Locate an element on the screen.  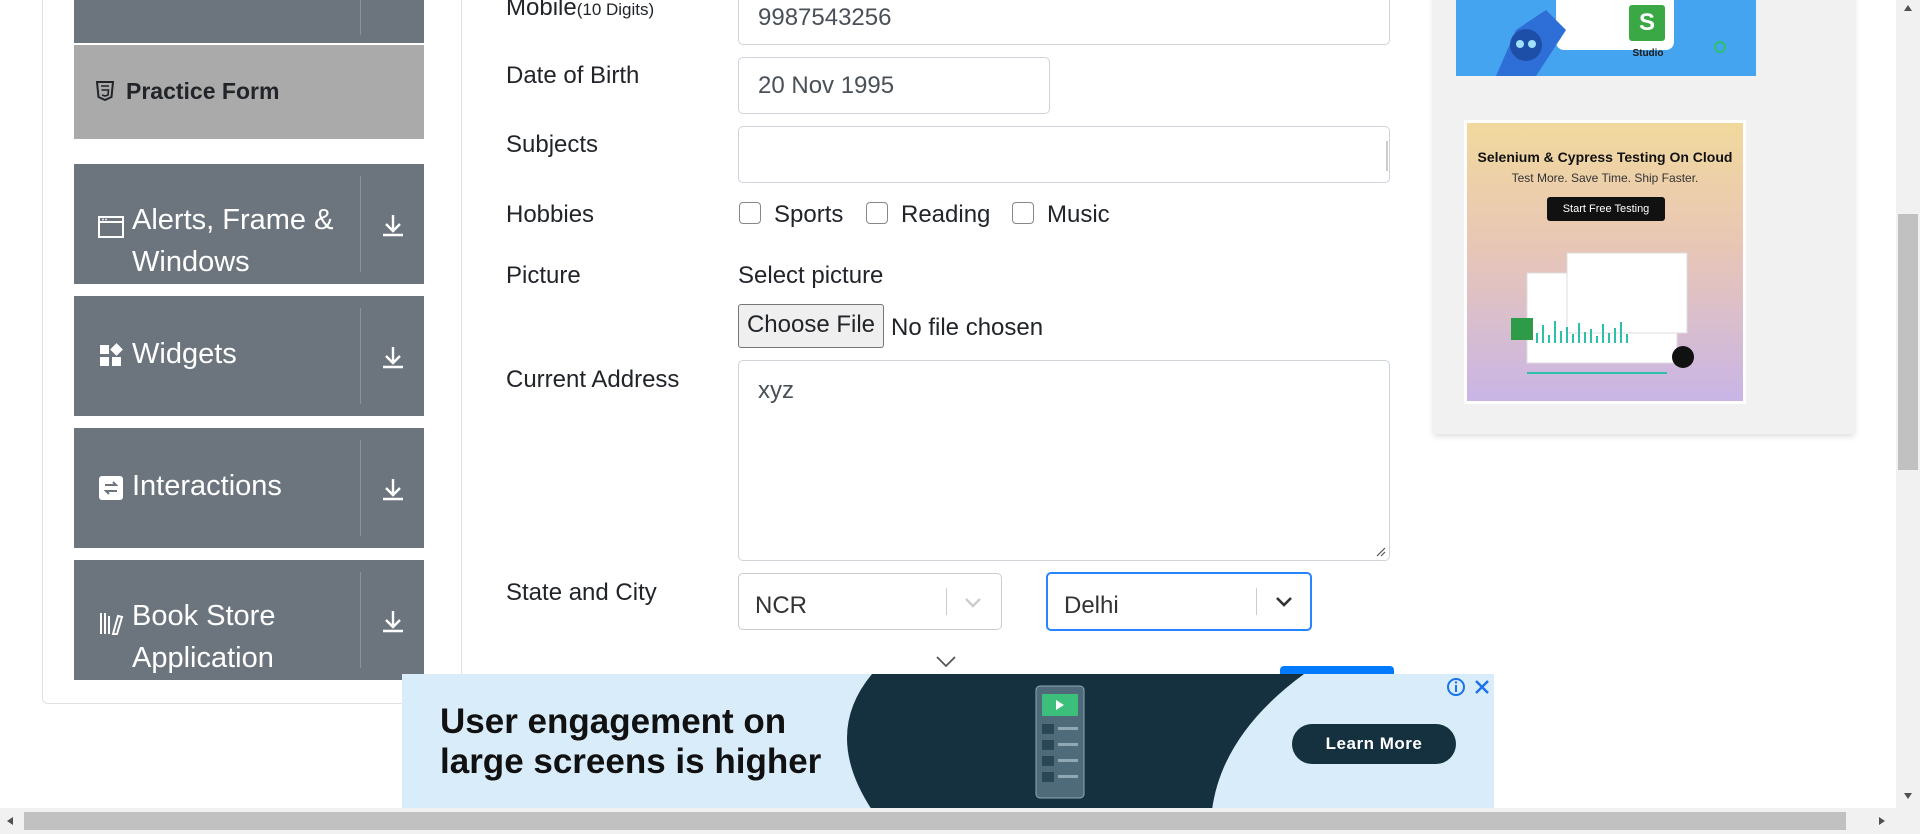
sidebar-group-label: Widgets is located at coordinates (184, 354).